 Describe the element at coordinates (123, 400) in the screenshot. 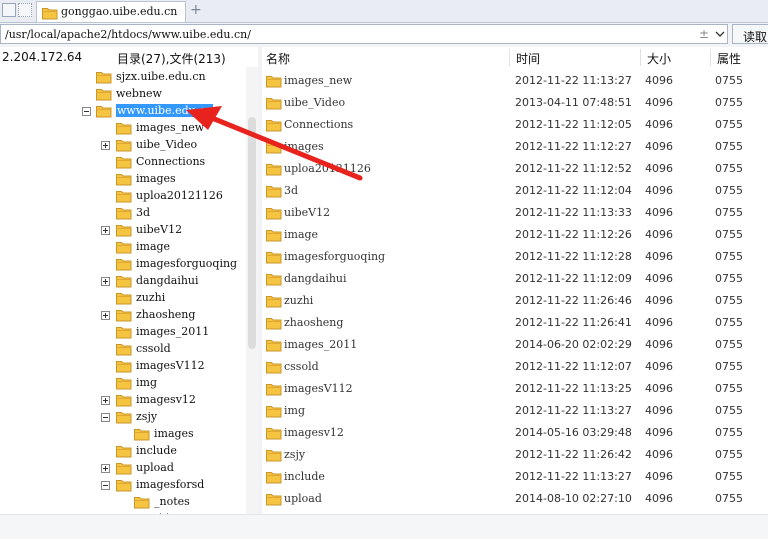

I see `tree-item: imagesv12` at that location.